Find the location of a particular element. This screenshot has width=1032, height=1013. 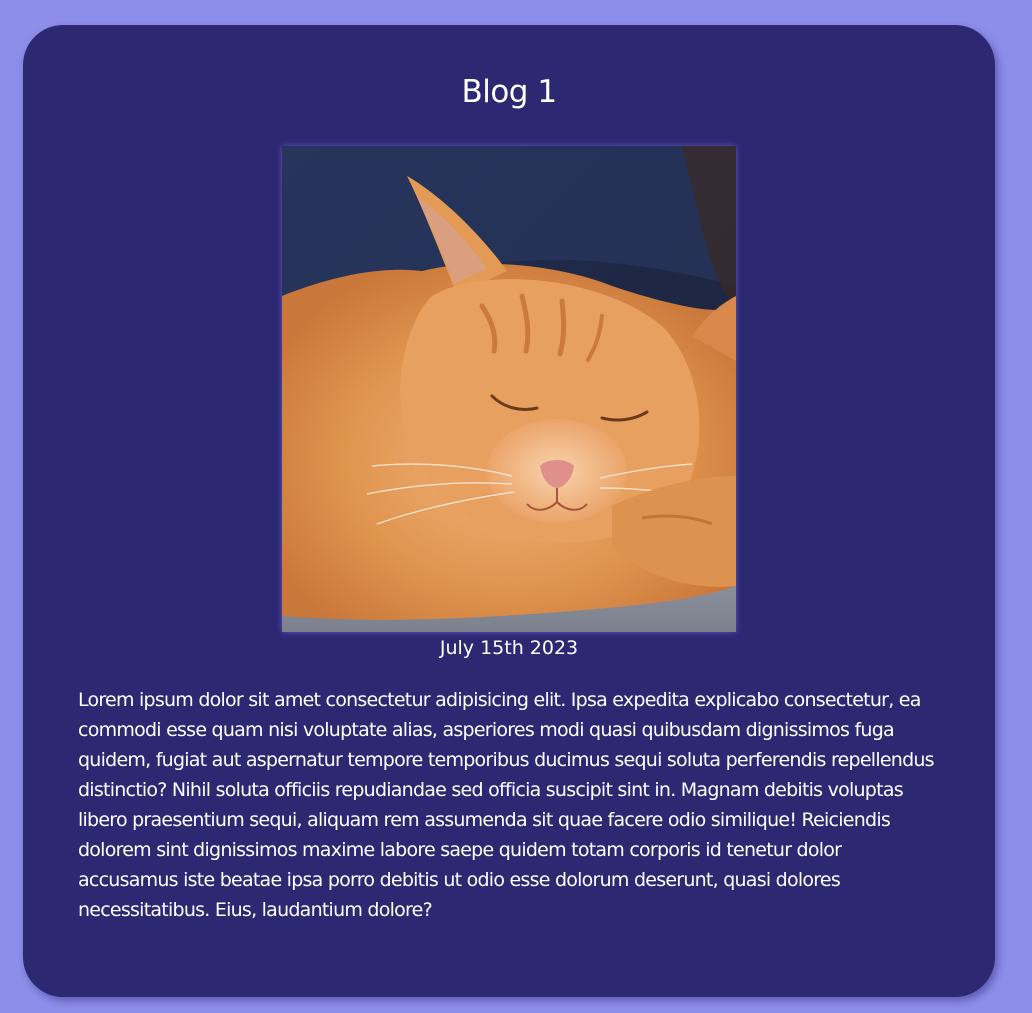

blog-title: Blog 1 is located at coordinates (509, 92).